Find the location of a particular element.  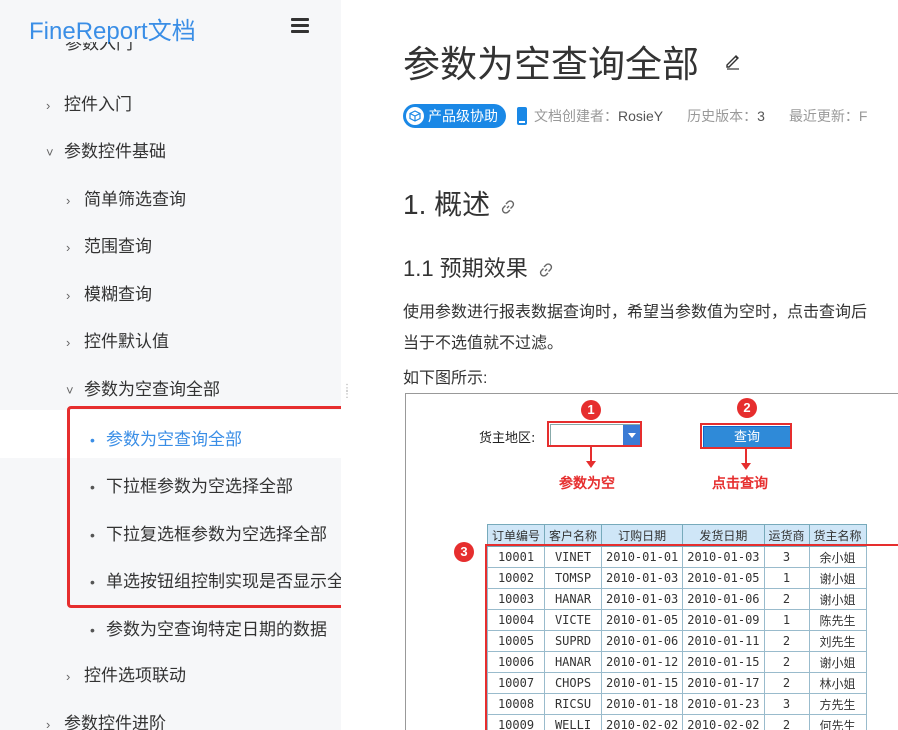

sidebar-item-range-query: › 范围查询 is located at coordinates (109, 244).